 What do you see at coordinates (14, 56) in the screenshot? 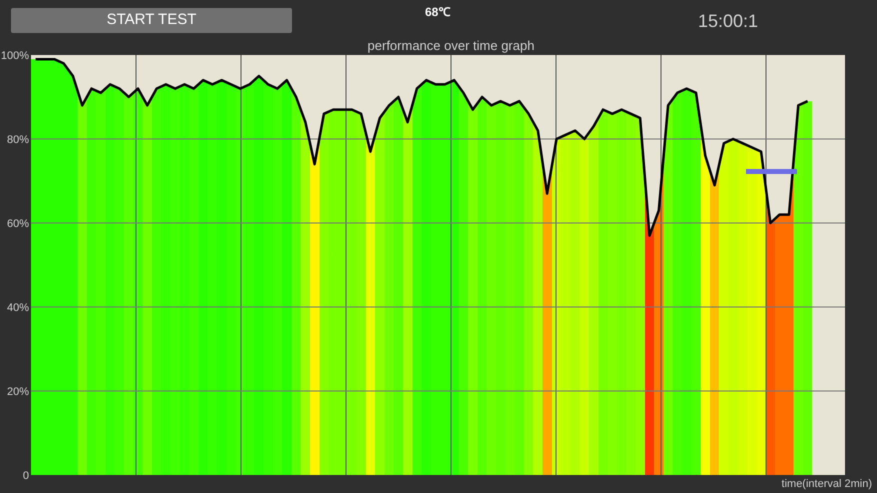
I see `y-tick-label: 100%` at bounding box center [14, 56].